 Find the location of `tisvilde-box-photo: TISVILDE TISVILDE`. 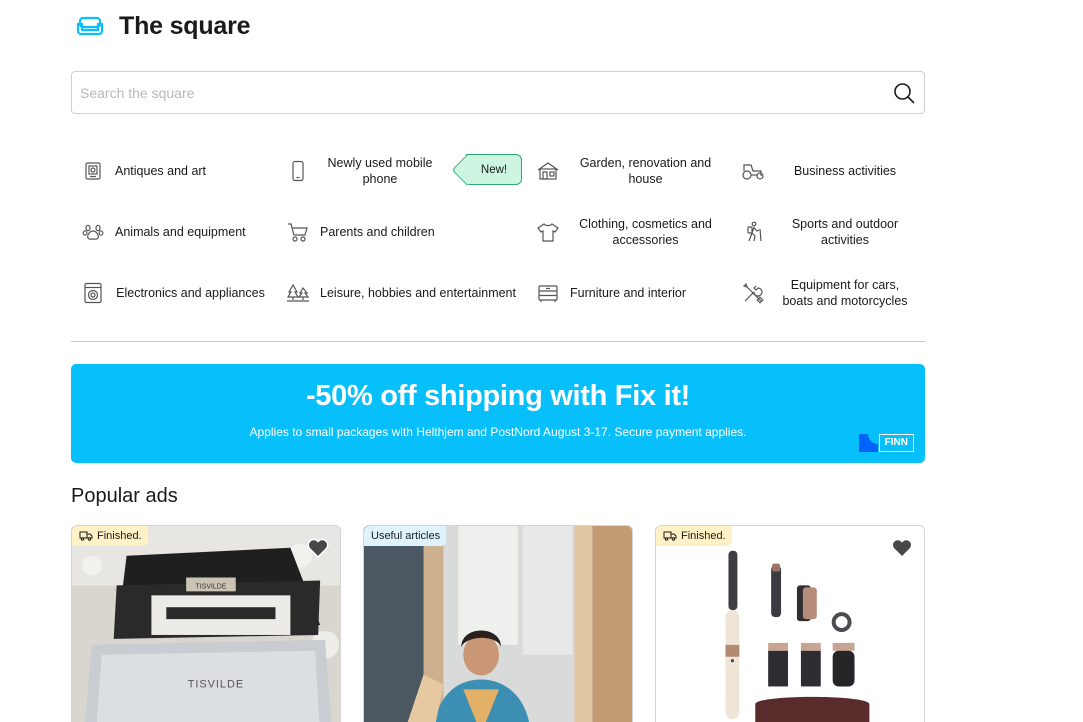

tisvilde-box-photo: TISVILDE TISVILDE is located at coordinates (206, 624).